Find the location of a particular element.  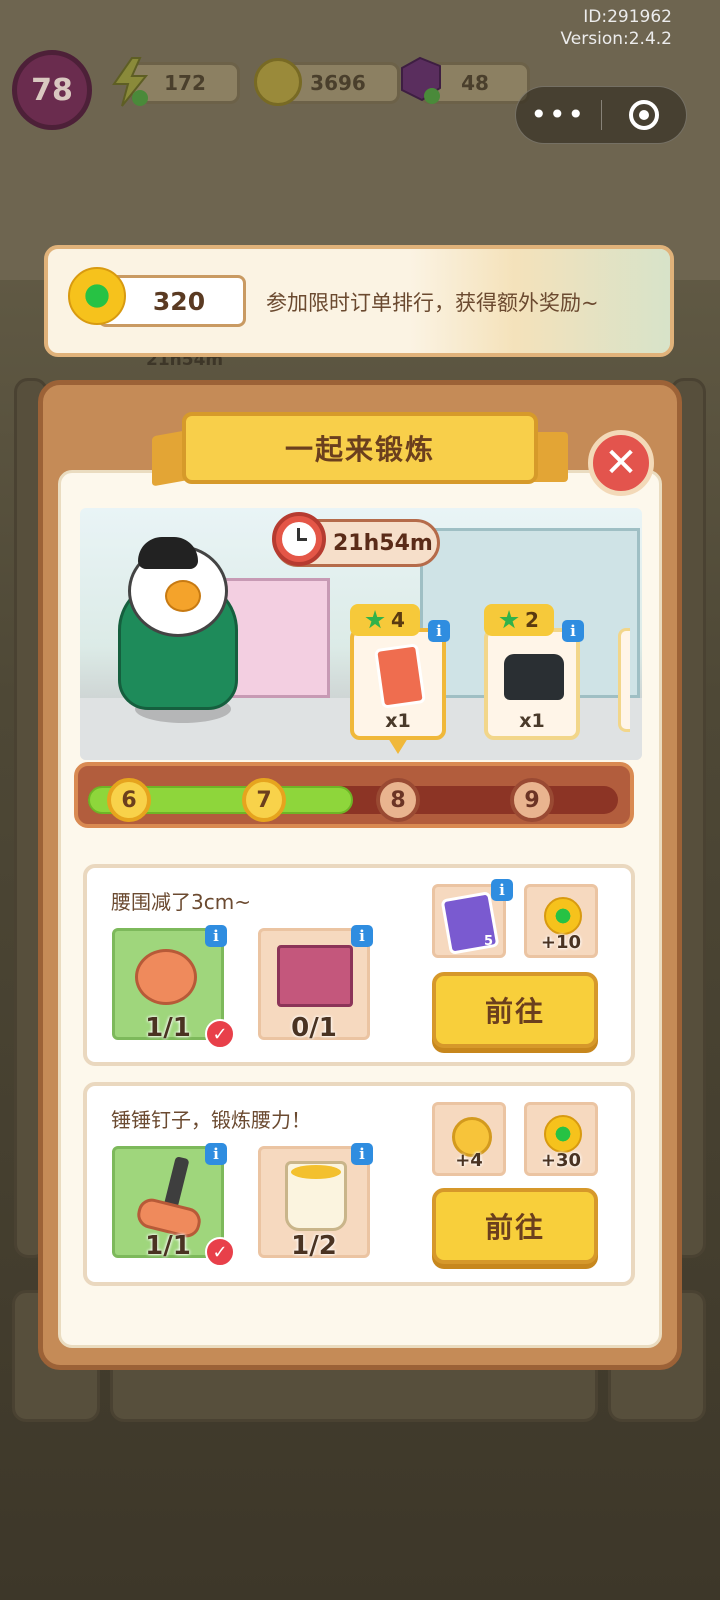

upgrade-card-icon is located at coordinates (400, 676).